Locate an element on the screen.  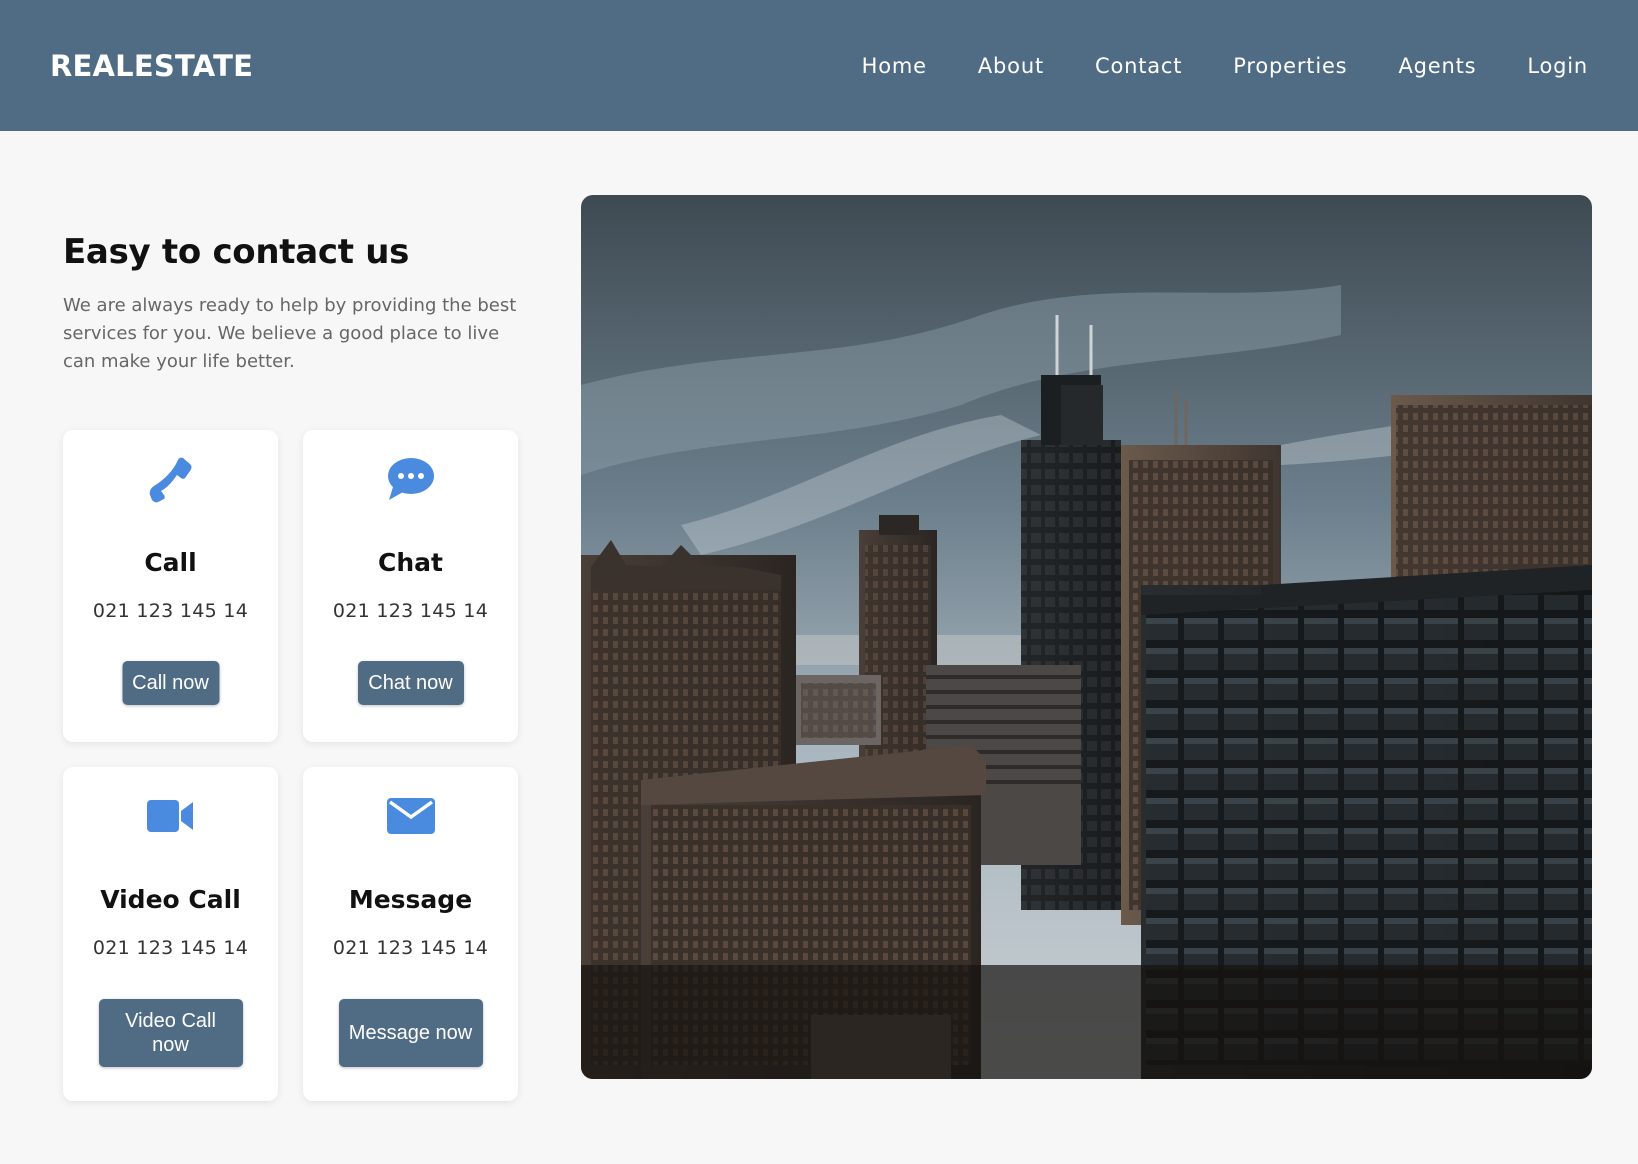
nav-link-home: Home is located at coordinates (894, 66).